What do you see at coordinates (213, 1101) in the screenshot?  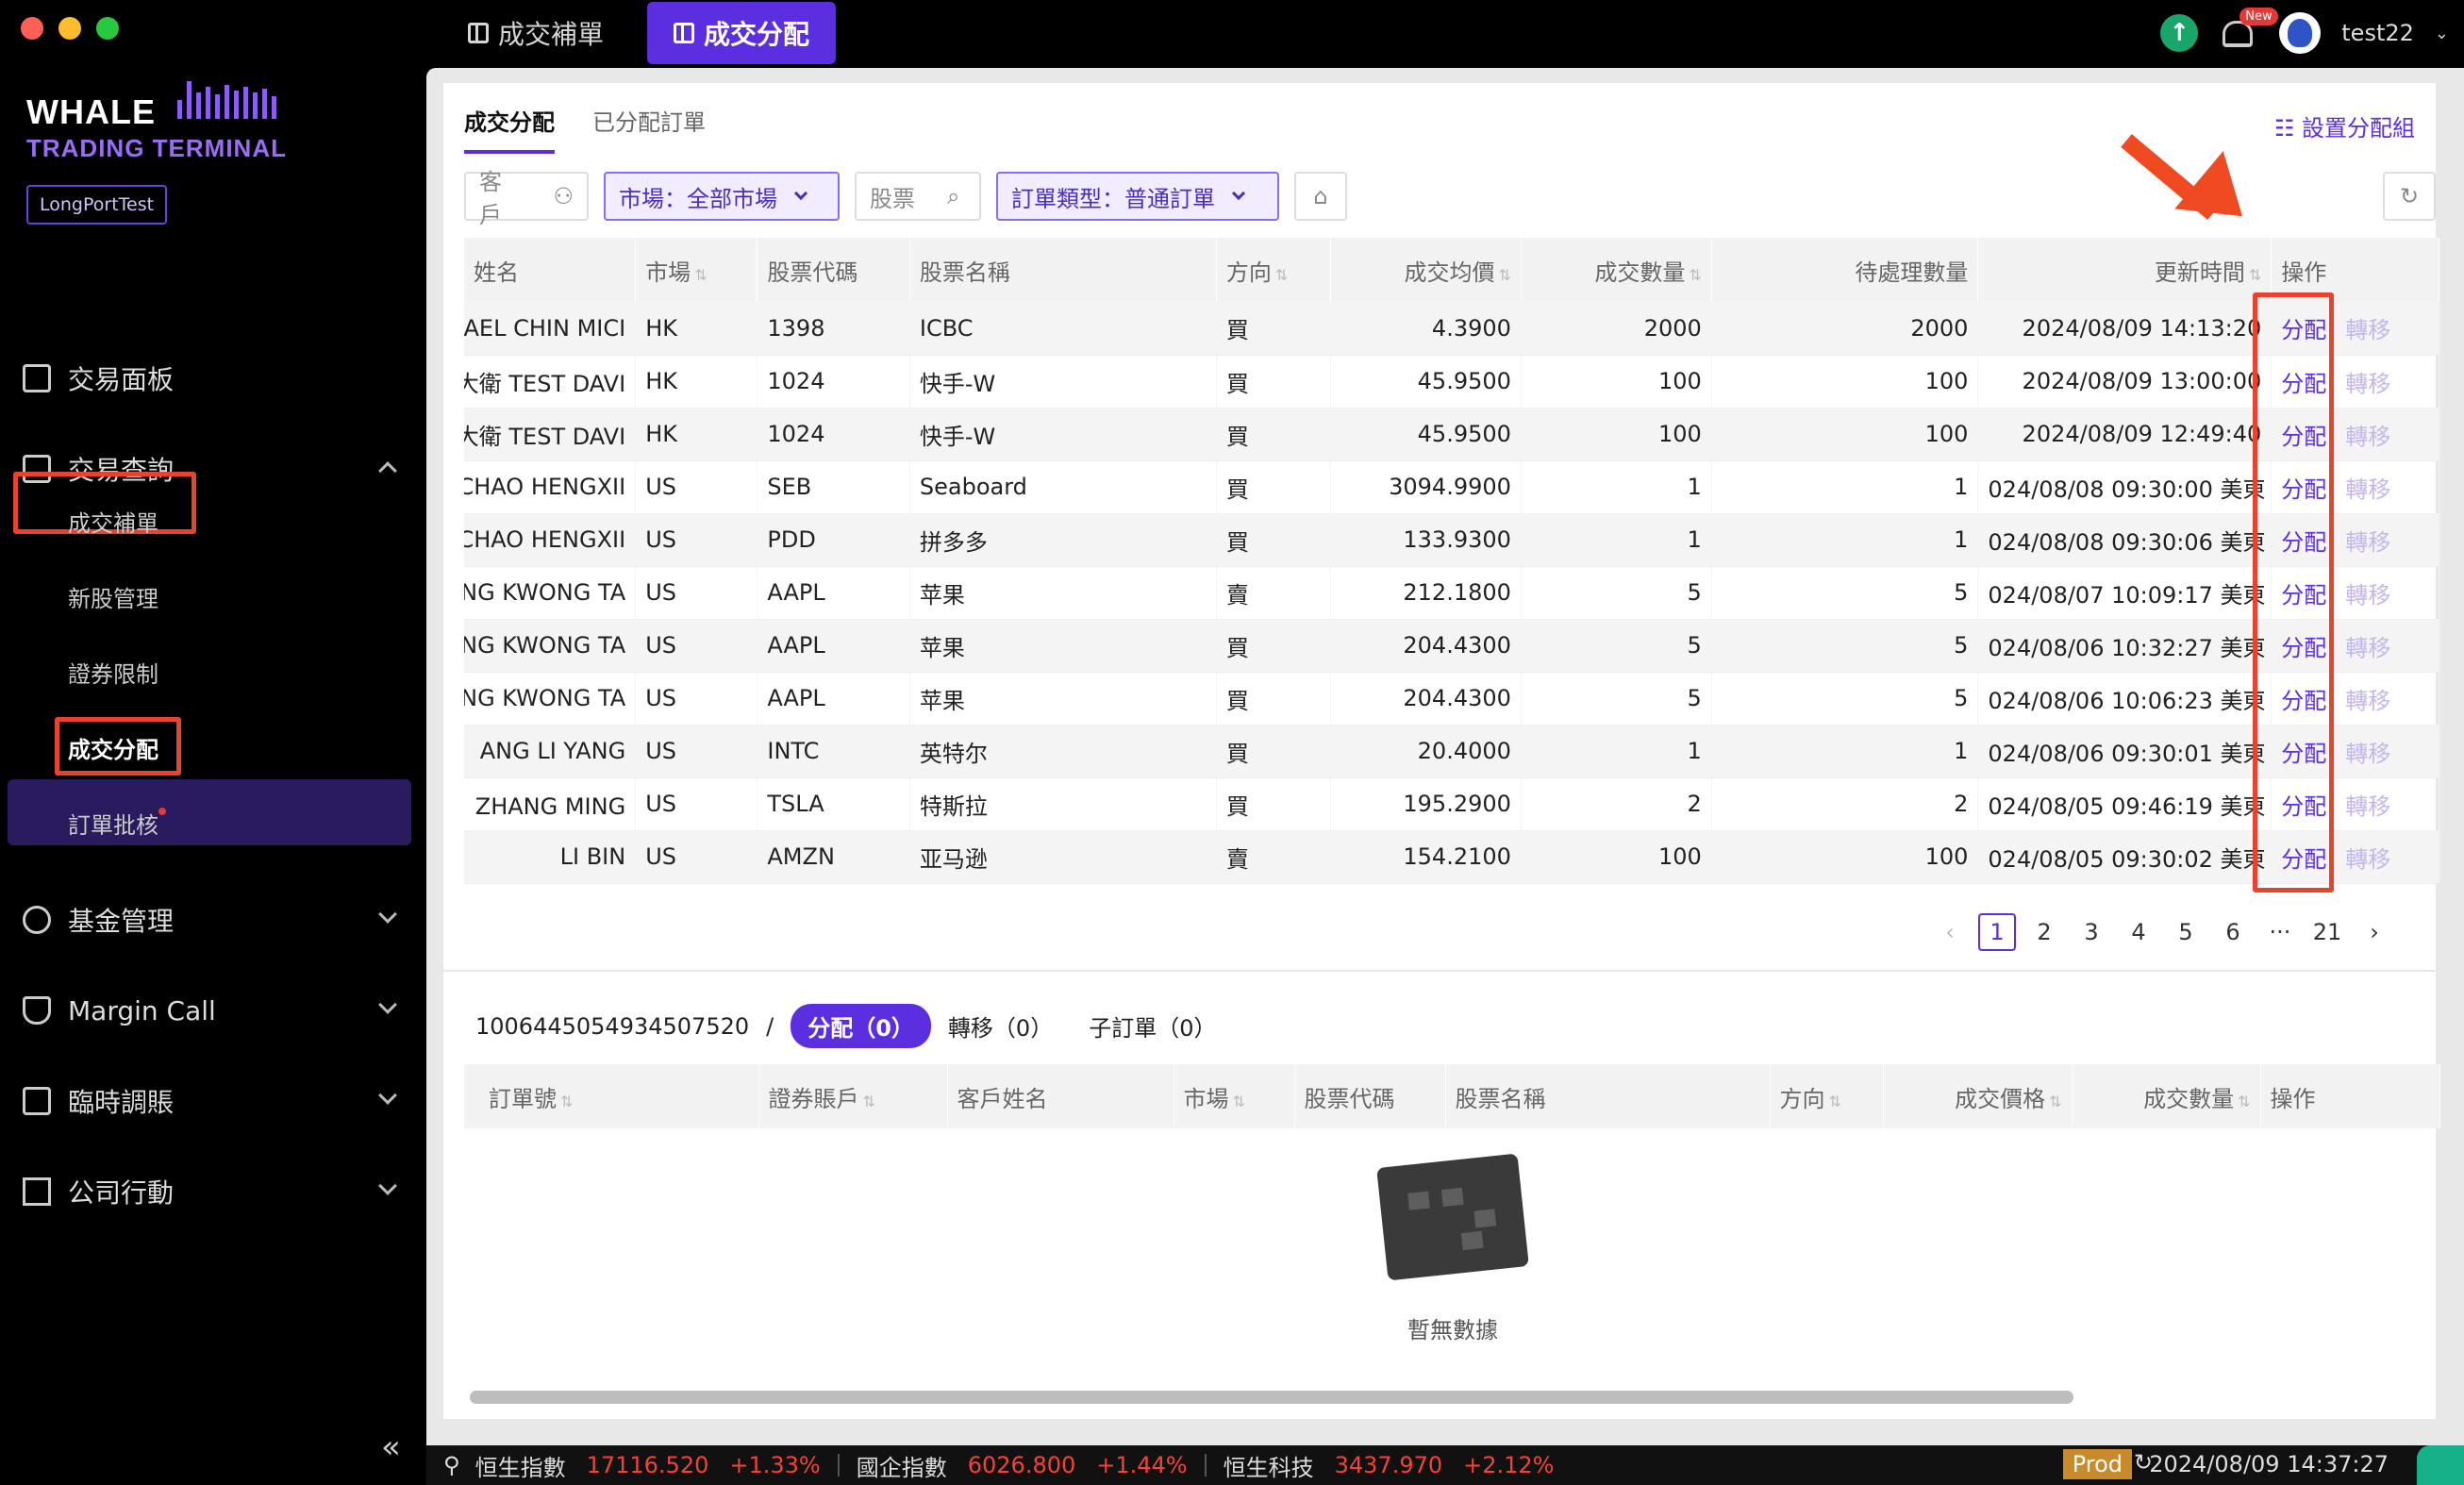 I see `sidebar-item-adjustment: 臨時調賬` at bounding box center [213, 1101].